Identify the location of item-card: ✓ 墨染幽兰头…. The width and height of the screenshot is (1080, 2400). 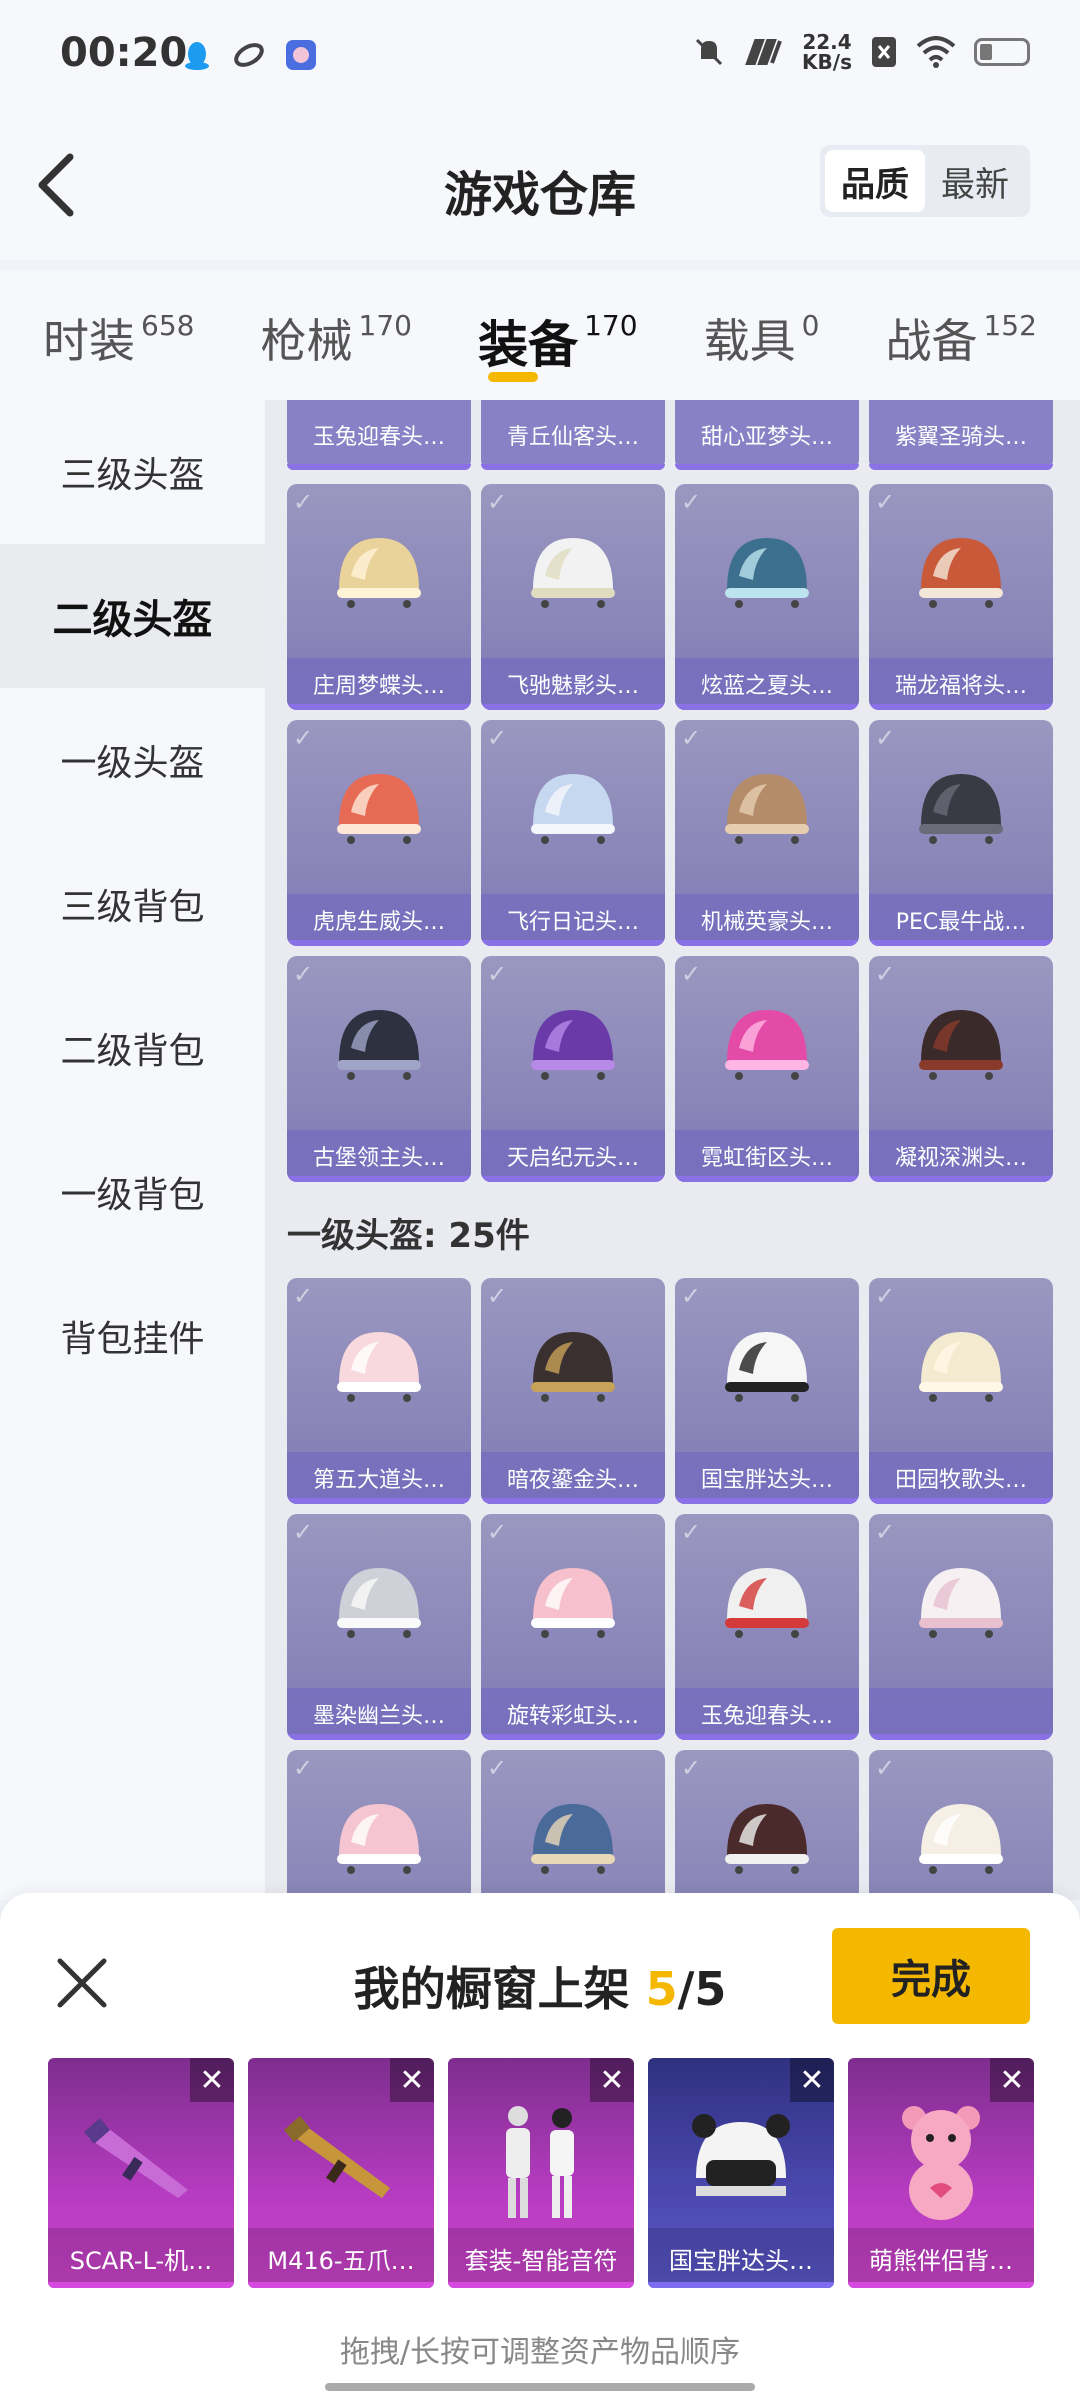
(379, 1627).